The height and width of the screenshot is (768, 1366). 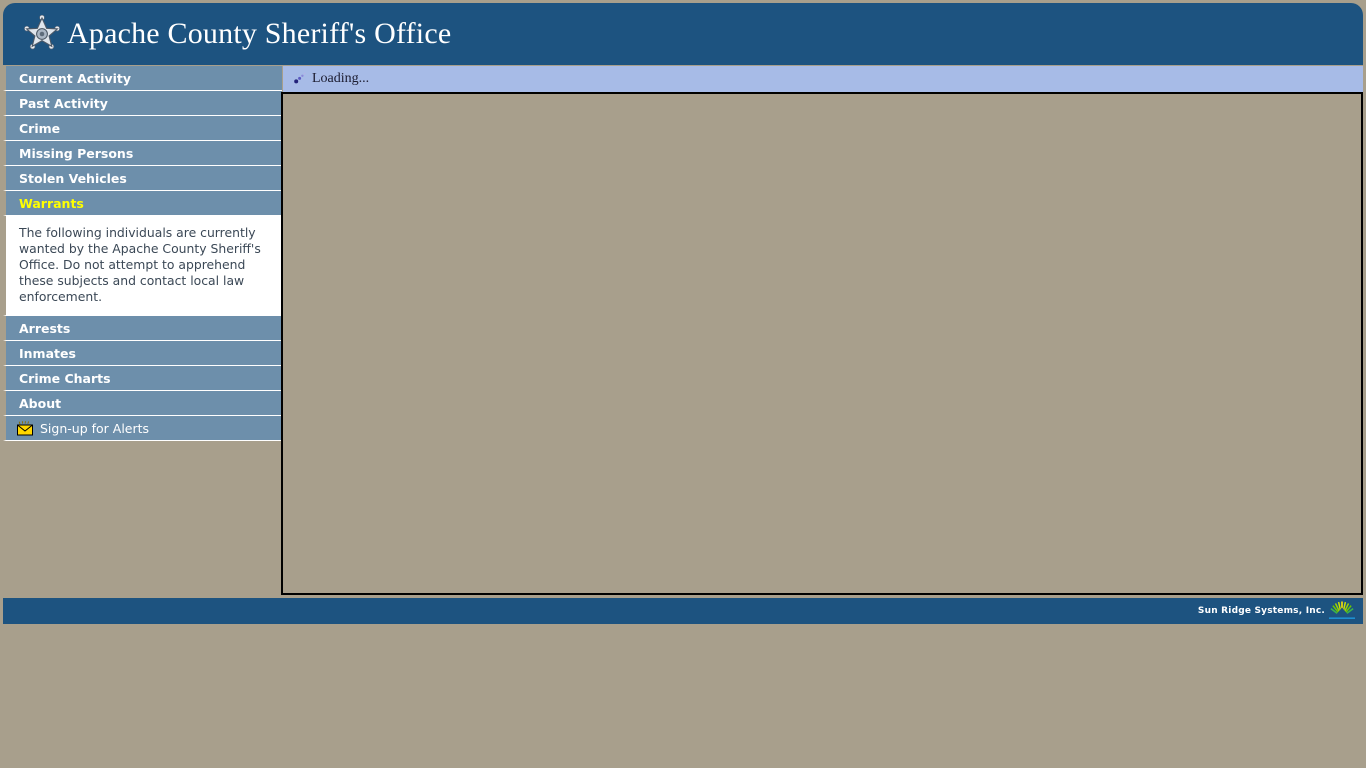 What do you see at coordinates (47, 353) in the screenshot?
I see `sidebar-item-label: Inmates` at bounding box center [47, 353].